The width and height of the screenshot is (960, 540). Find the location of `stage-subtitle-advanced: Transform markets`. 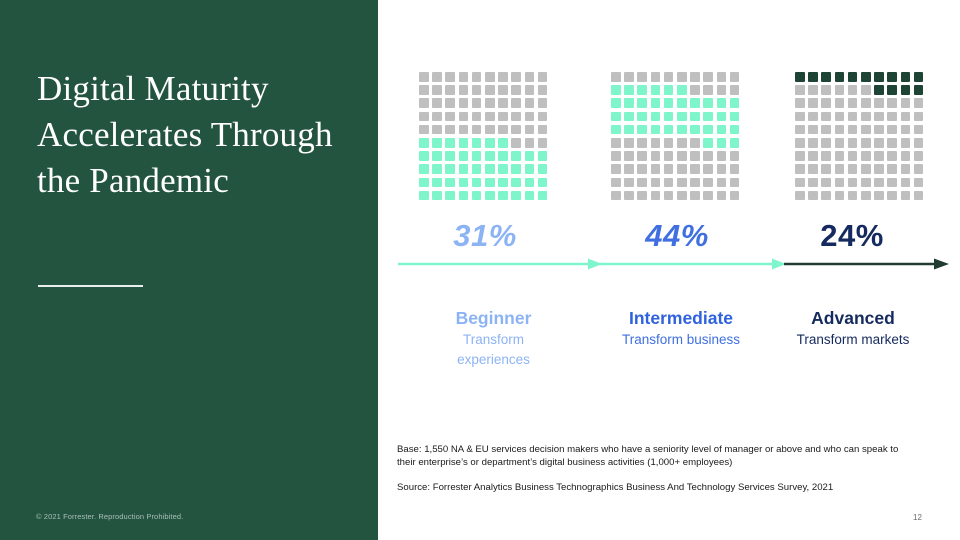

stage-subtitle-advanced: Transform markets is located at coordinates (853, 339).